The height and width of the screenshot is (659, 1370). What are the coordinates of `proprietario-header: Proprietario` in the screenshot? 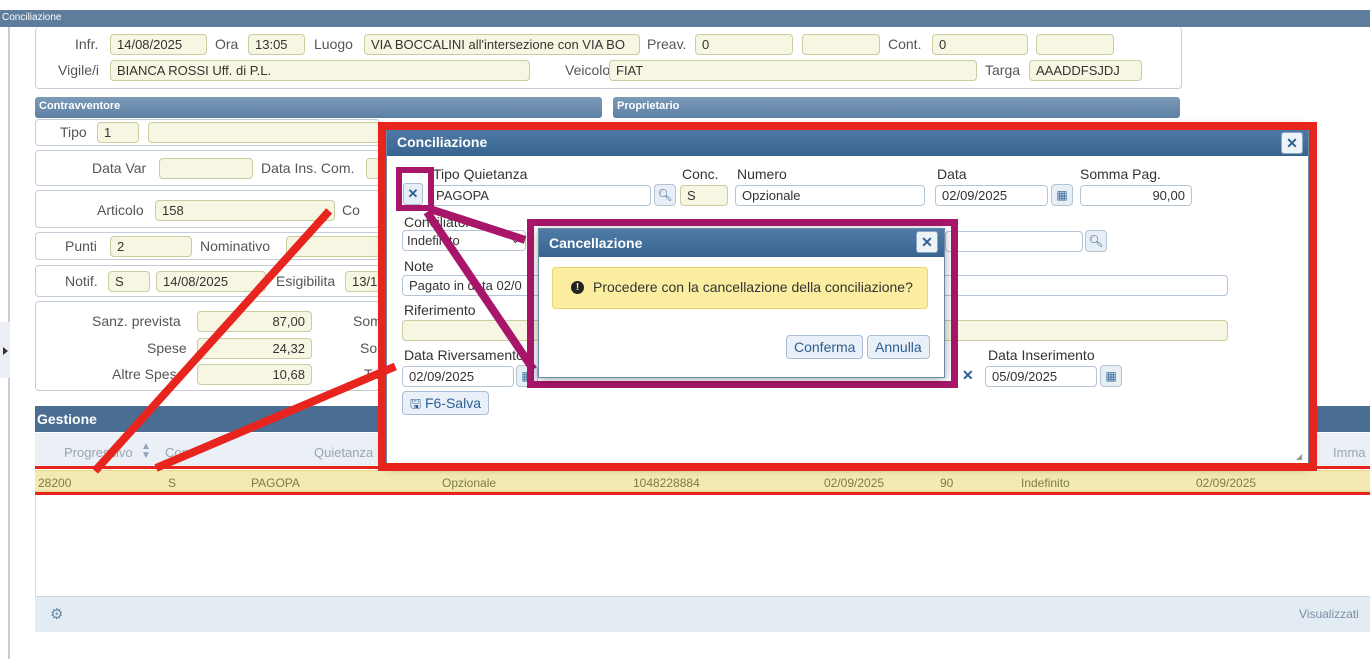 It's located at (896, 107).